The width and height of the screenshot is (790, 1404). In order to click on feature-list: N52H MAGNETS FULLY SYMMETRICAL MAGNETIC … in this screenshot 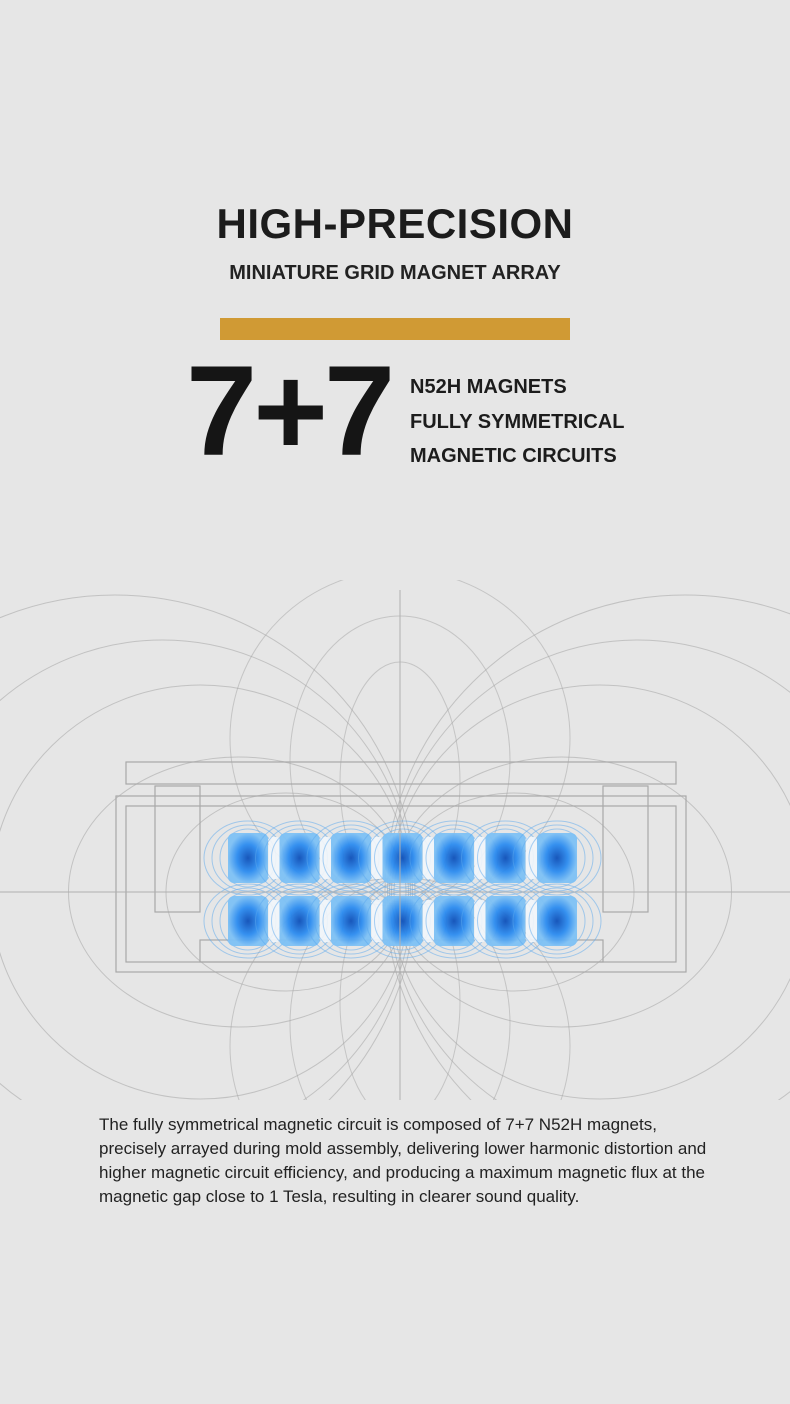, I will do `click(517, 422)`.